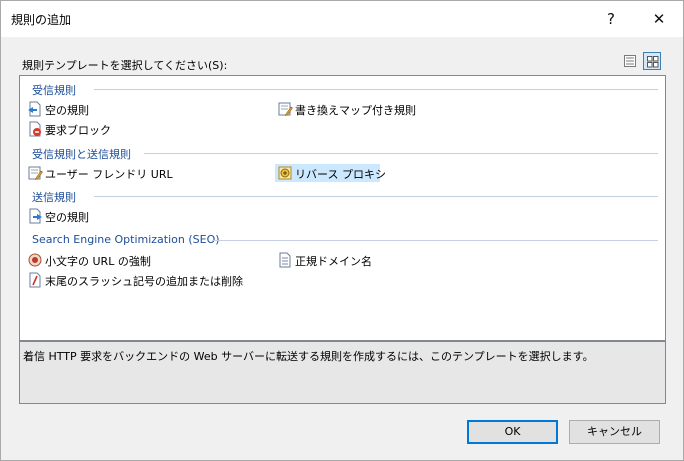 This screenshot has width=684, height=461. What do you see at coordinates (512, 432) in the screenshot?
I see `ok-button: OK` at bounding box center [512, 432].